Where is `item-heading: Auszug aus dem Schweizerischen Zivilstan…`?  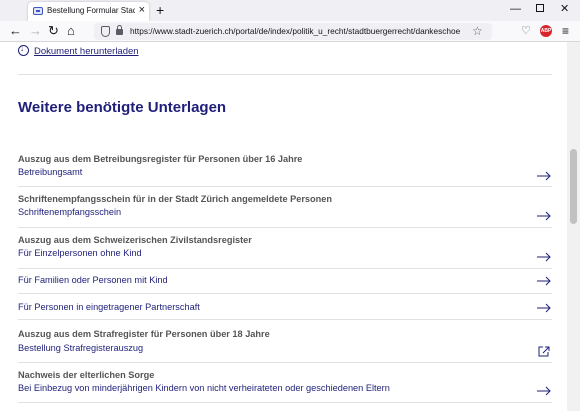
item-heading: Auszug aus dem Schweizerischen Zivilstan… is located at coordinates (135, 240).